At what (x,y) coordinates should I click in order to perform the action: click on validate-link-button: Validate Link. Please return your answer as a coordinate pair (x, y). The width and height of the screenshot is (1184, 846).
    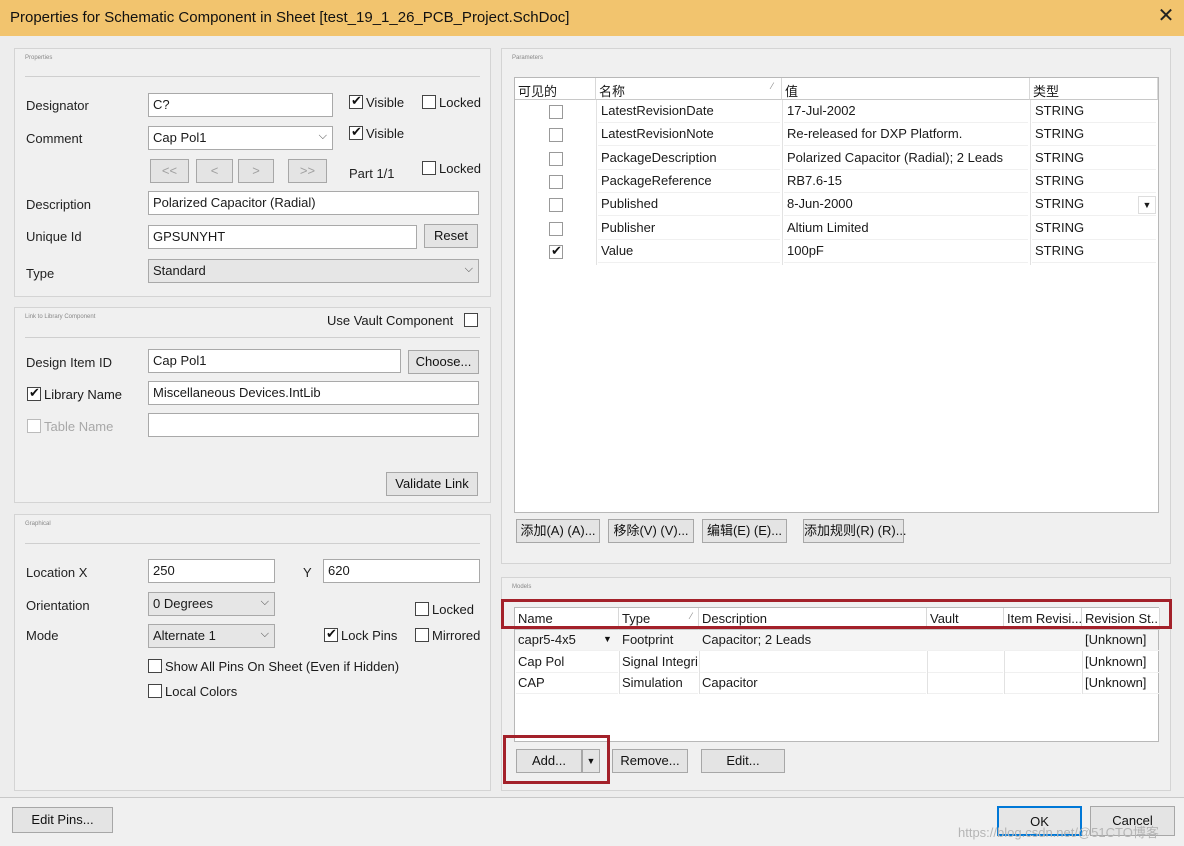
    Looking at the image, I should click on (432, 484).